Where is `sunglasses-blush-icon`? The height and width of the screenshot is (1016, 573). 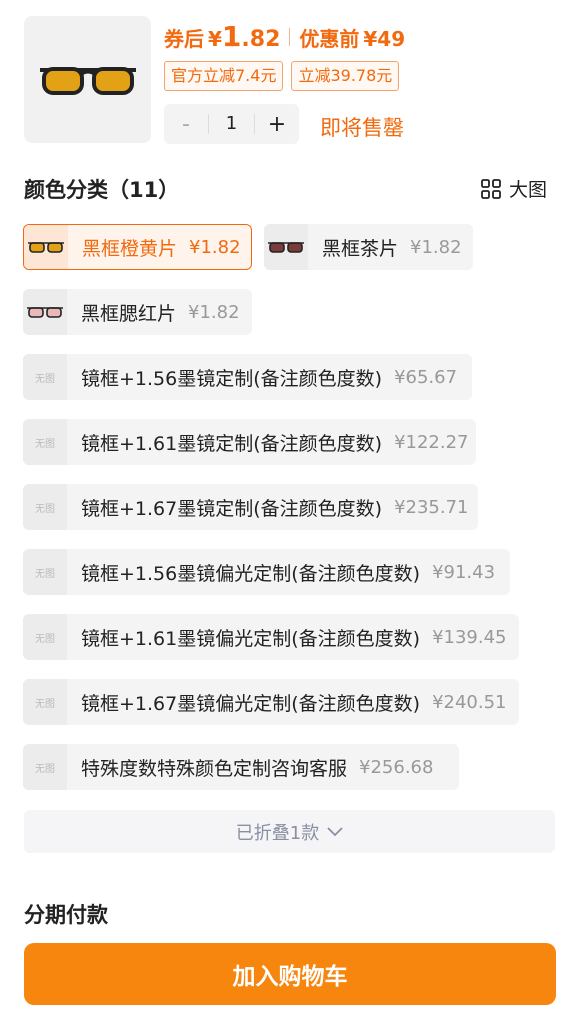 sunglasses-blush-icon is located at coordinates (45, 312).